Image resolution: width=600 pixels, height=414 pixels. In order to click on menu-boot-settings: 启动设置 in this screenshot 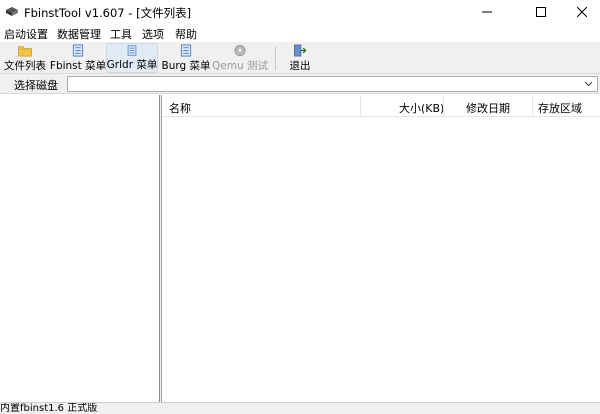, I will do `click(26, 34)`.